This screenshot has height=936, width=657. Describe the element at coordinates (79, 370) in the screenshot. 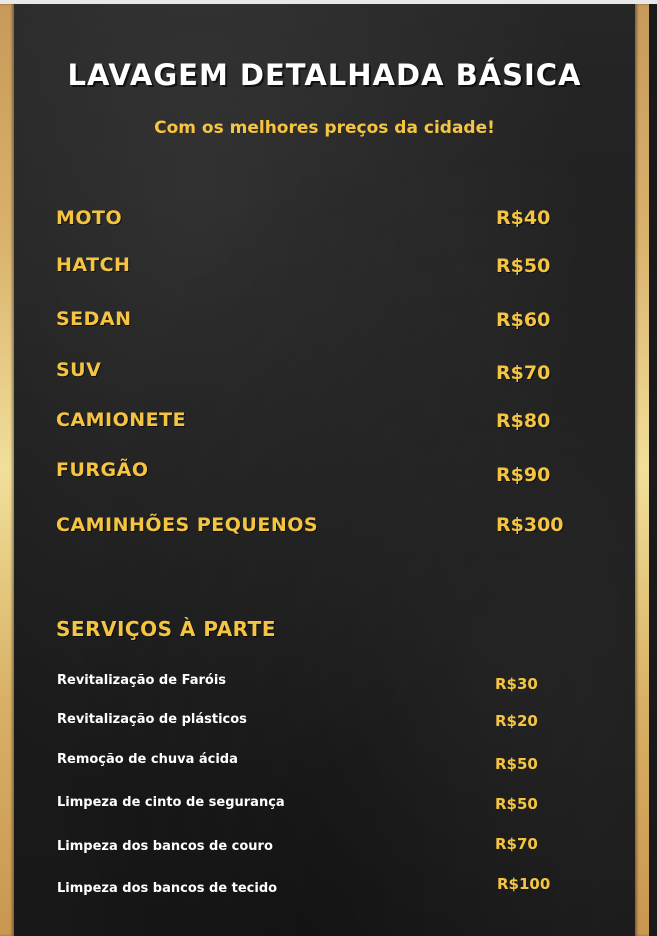

I see `service-name-suv: SUV` at that location.